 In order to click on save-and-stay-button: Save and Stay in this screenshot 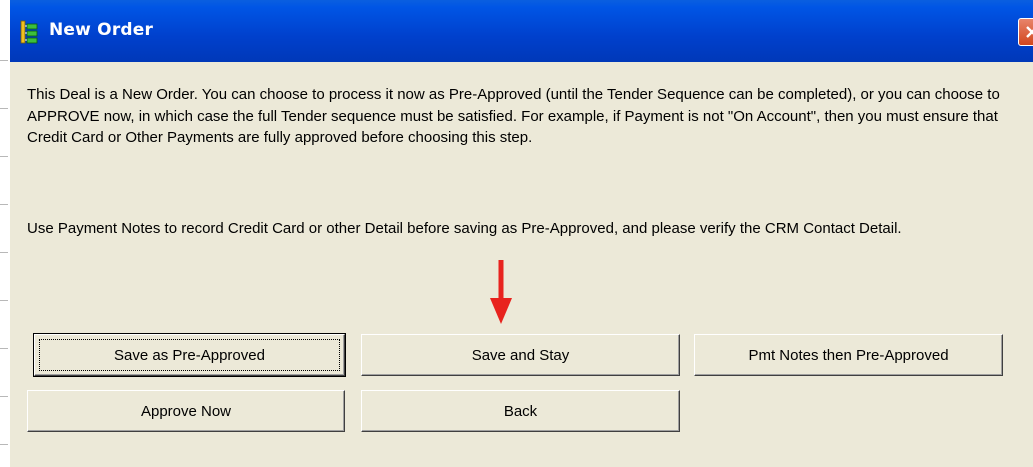, I will do `click(520, 355)`.